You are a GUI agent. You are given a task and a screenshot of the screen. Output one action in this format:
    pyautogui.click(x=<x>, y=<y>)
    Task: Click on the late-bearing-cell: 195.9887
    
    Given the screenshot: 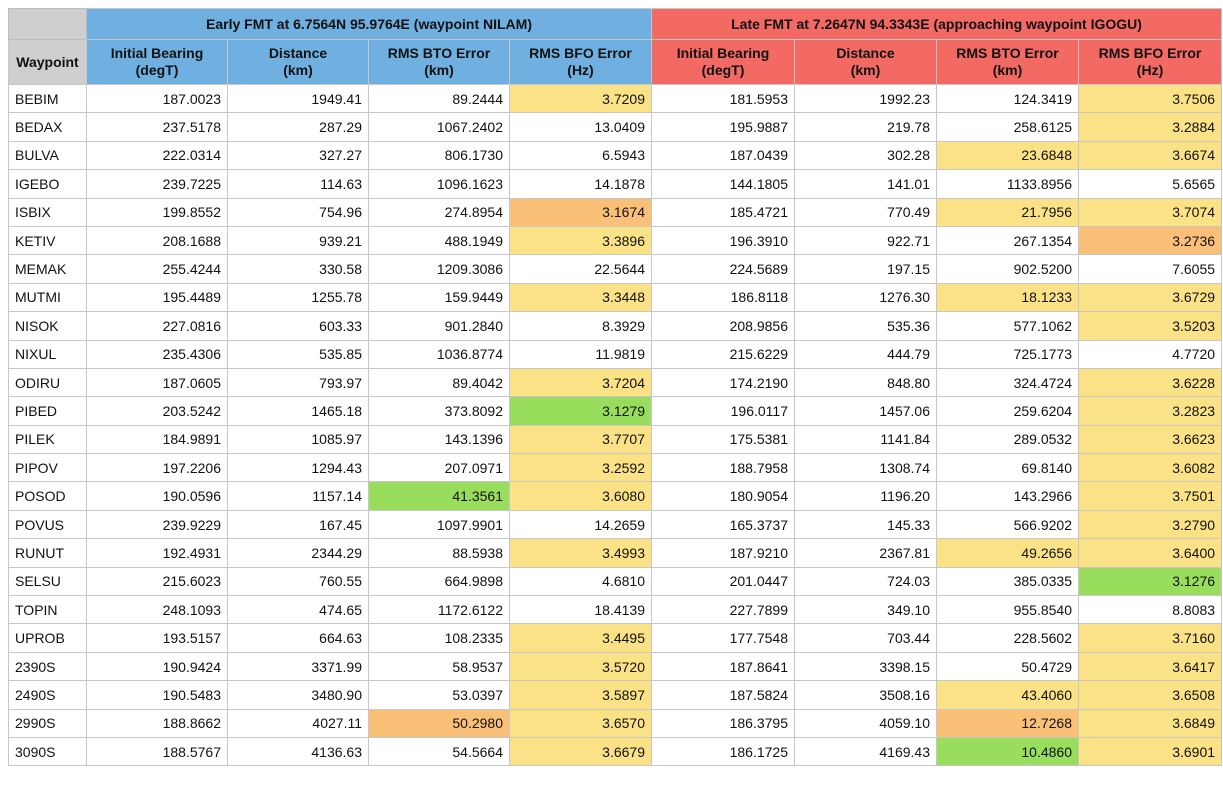 What is the action you would take?
    pyautogui.click(x=723, y=127)
    